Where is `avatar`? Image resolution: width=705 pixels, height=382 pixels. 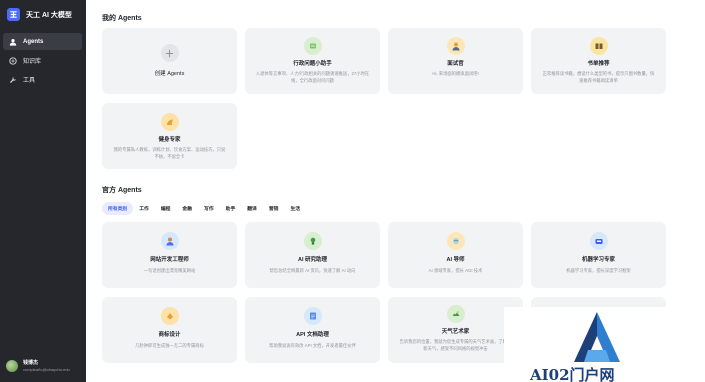 avatar is located at coordinates (12, 365).